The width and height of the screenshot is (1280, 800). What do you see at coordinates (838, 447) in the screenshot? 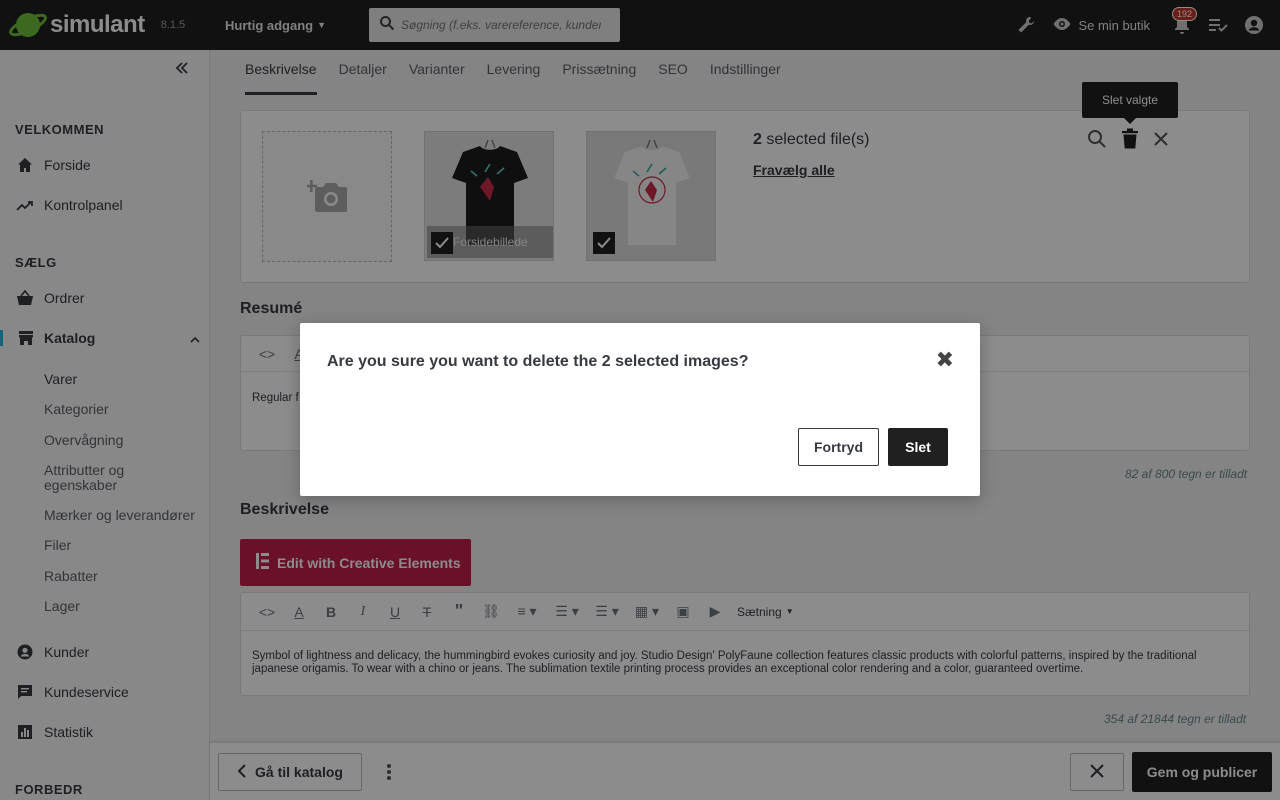
I see `cancel-button: Fortryd` at bounding box center [838, 447].